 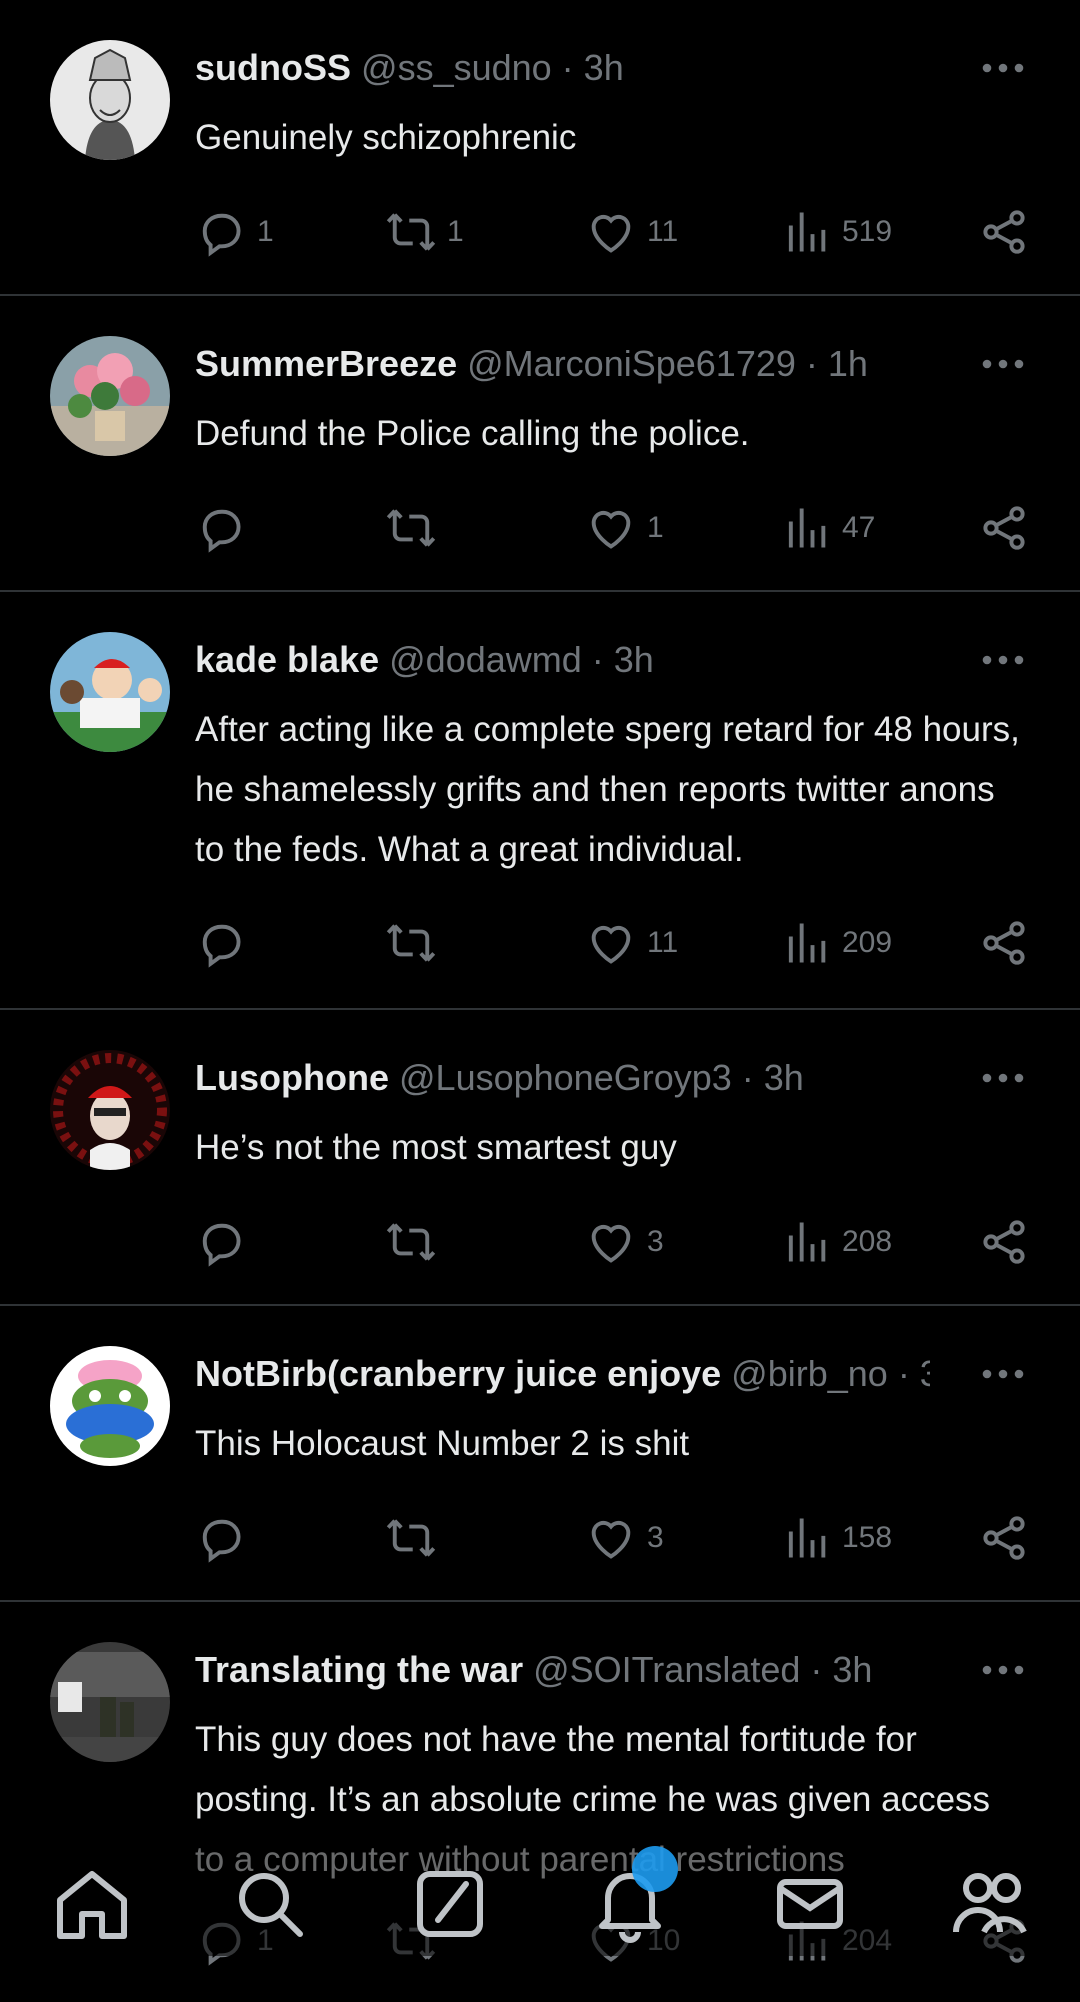 What do you see at coordinates (292, 1077) in the screenshot?
I see `display-name: Lusophone` at bounding box center [292, 1077].